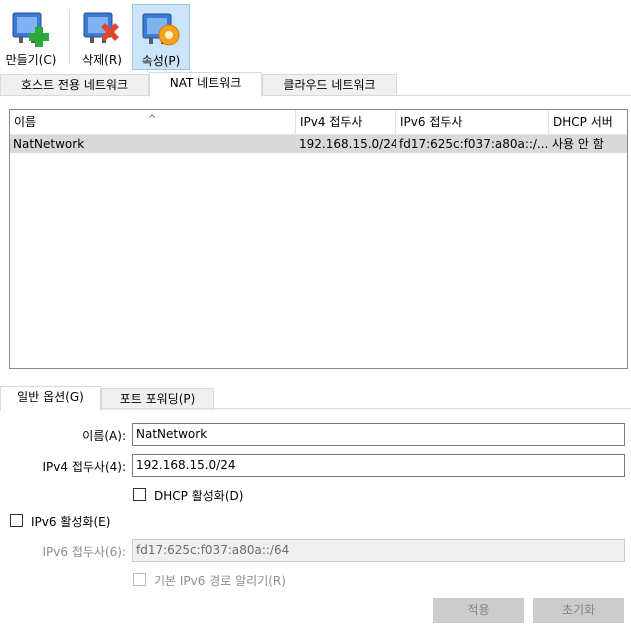  Describe the element at coordinates (31, 60) in the screenshot. I see `create-label: 만들기(C)` at that location.